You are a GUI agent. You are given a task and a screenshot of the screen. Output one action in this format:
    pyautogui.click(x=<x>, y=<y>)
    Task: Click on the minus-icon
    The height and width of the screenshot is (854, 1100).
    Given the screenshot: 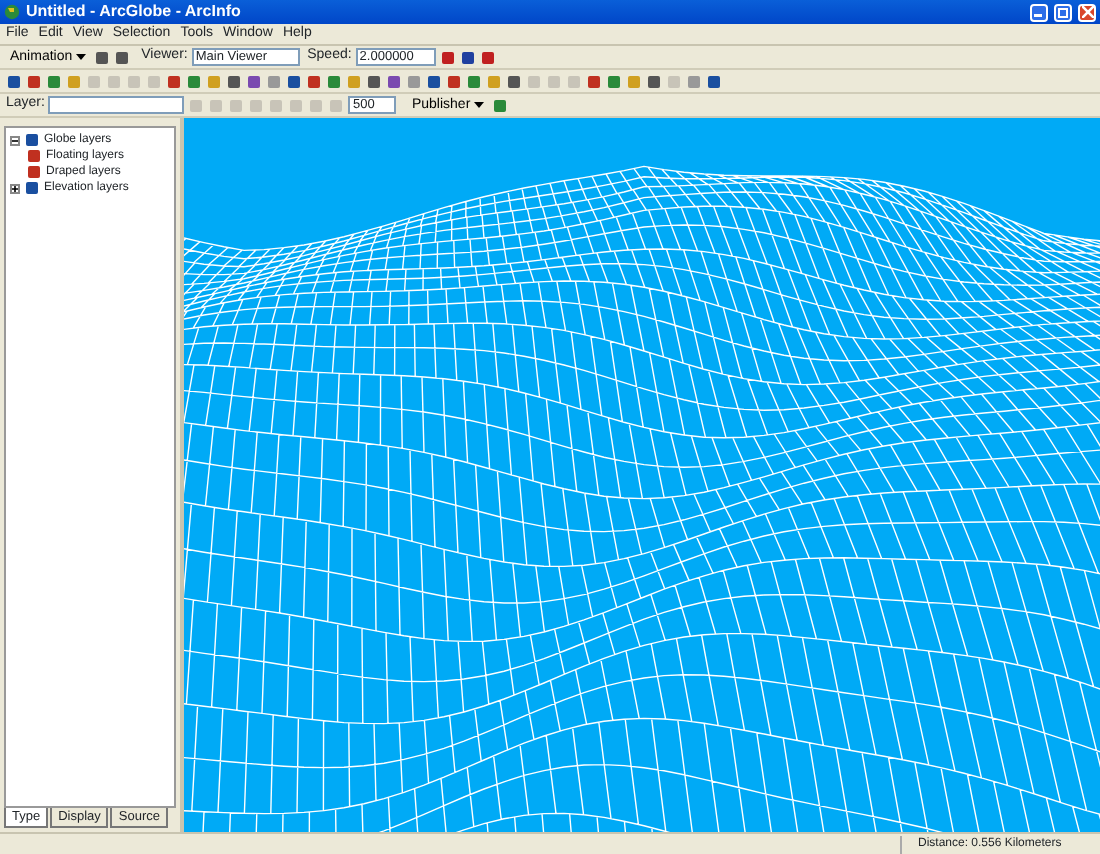 What is the action you would take?
    pyautogui.click(x=15, y=140)
    